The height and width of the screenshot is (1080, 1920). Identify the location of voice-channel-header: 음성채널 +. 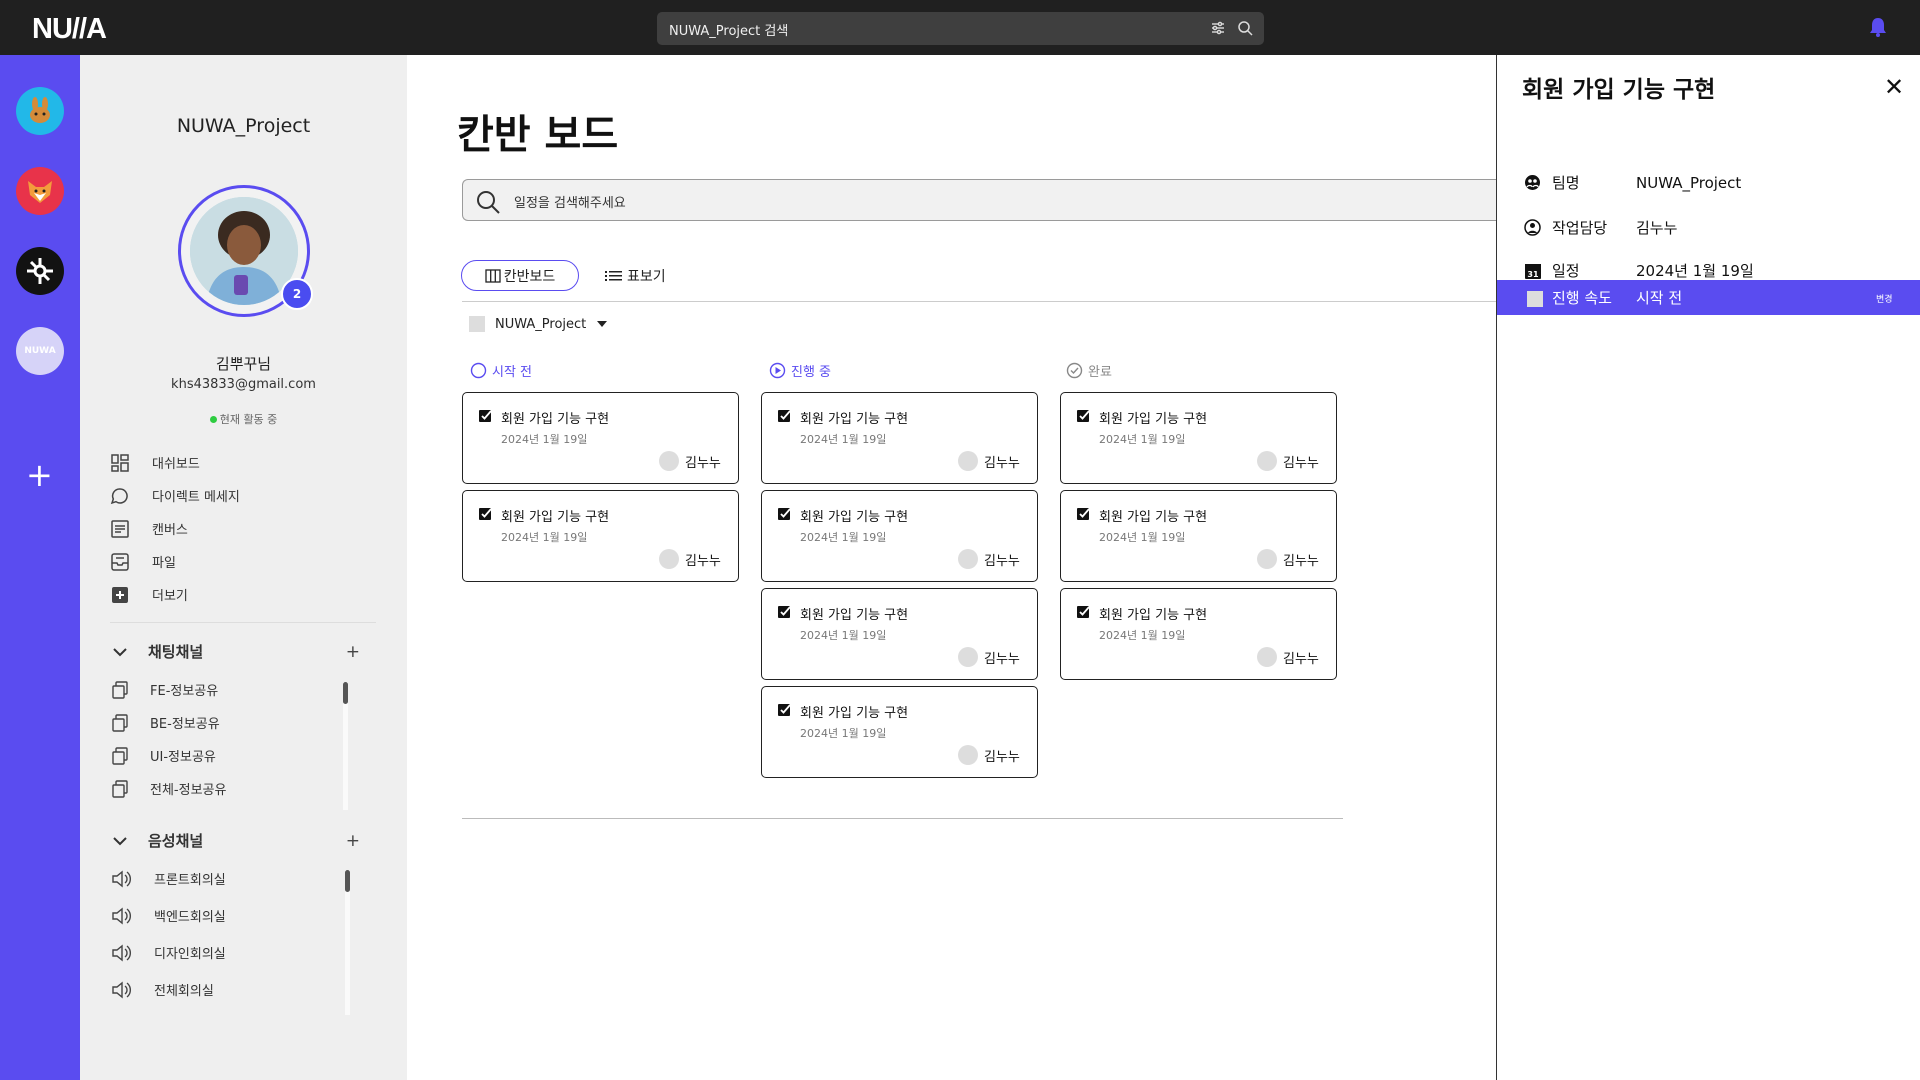
(235, 840).